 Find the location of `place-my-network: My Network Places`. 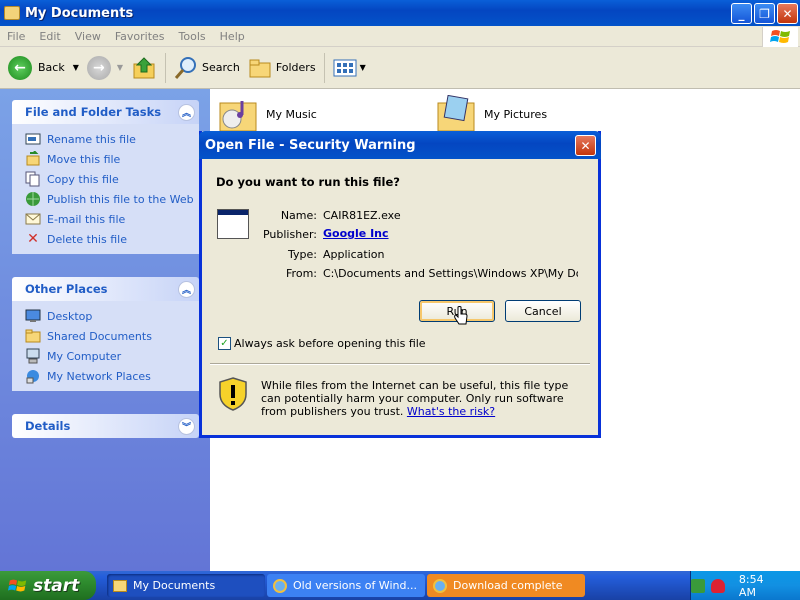

place-my-network: My Network Places is located at coordinates (112, 376).